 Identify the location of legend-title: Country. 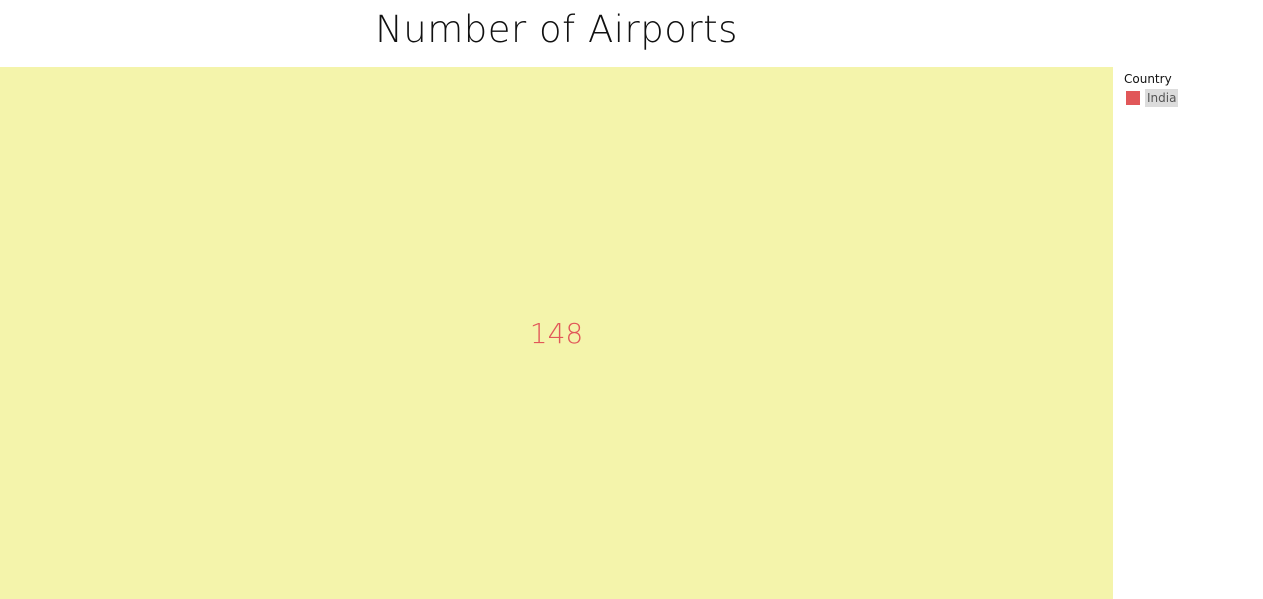
(1148, 79).